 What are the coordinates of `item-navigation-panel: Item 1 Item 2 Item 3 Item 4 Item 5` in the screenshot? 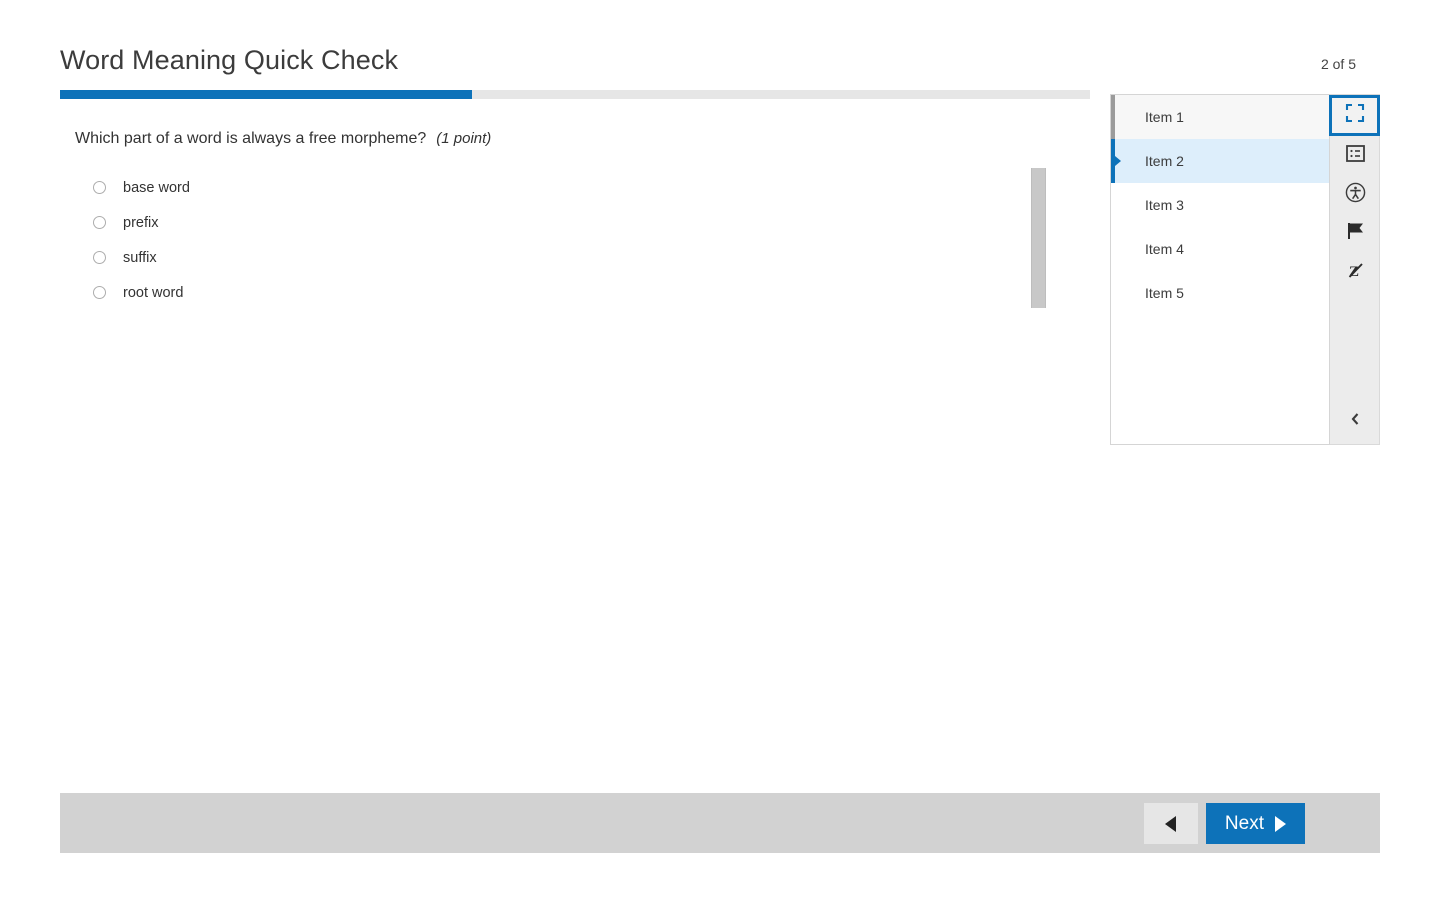 It's located at (1220, 269).